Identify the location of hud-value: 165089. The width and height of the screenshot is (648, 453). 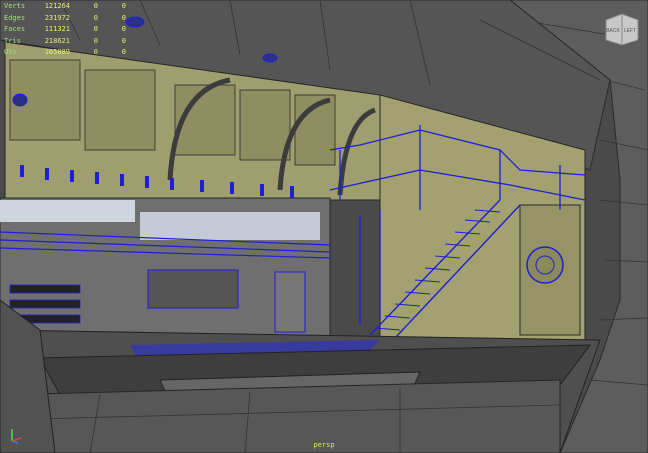
(57, 52).